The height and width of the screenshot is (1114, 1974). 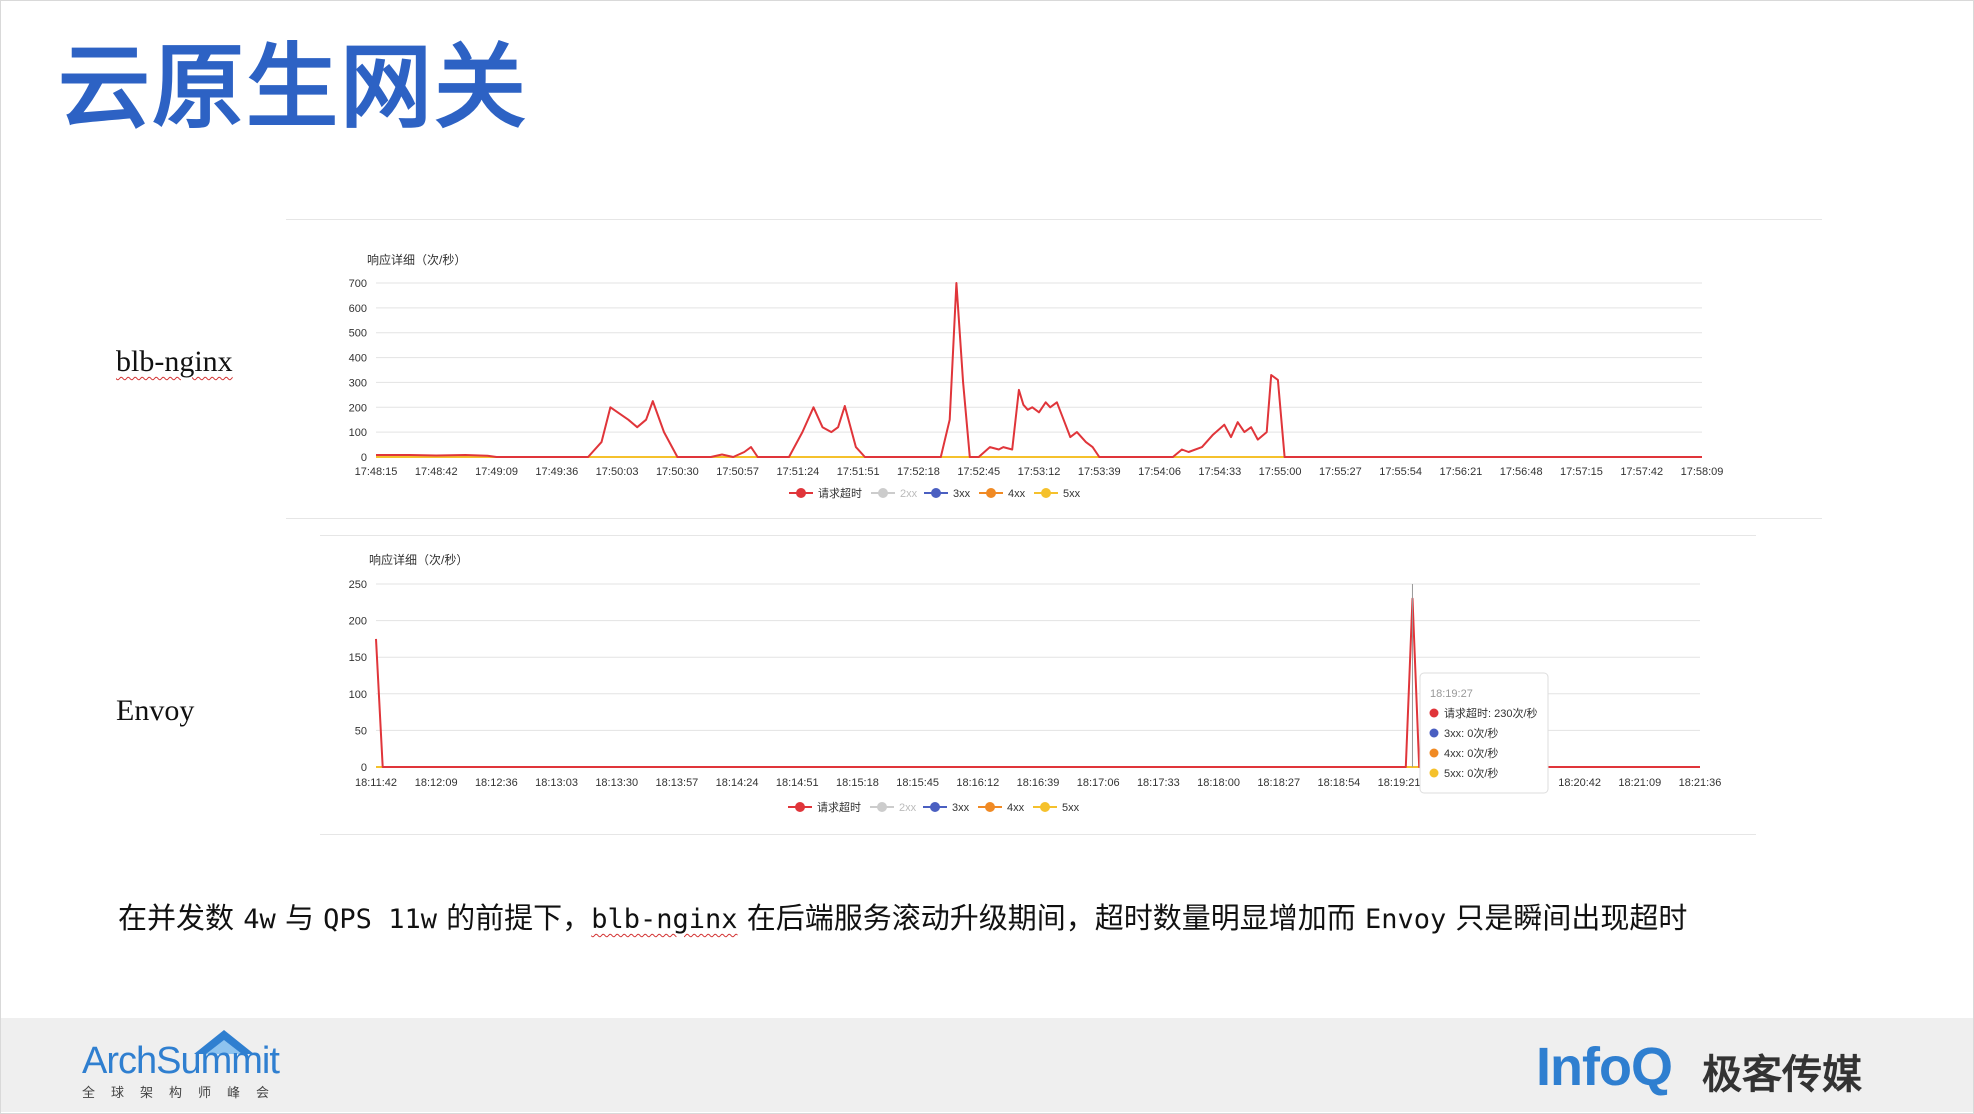 I want to click on archsummit-subtitle: 全球架构师峰会, so click(x=184, y=1093).